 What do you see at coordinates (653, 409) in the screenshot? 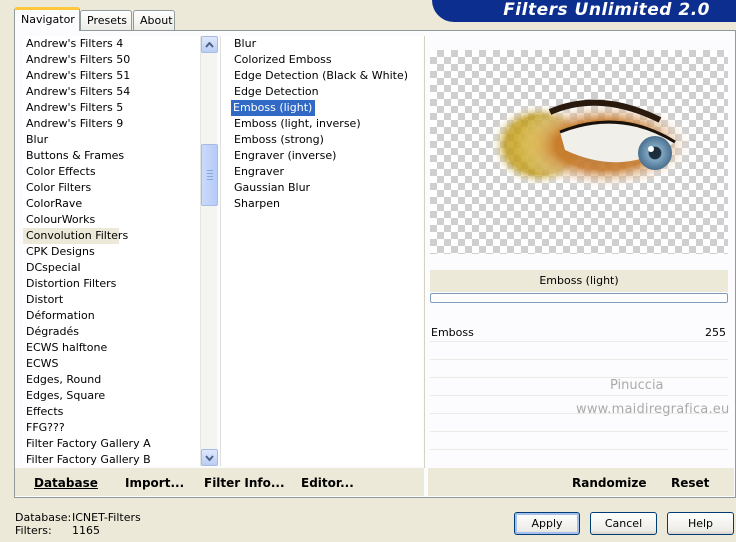
I see `watermark-url: www.maidiregrafica.eu` at bounding box center [653, 409].